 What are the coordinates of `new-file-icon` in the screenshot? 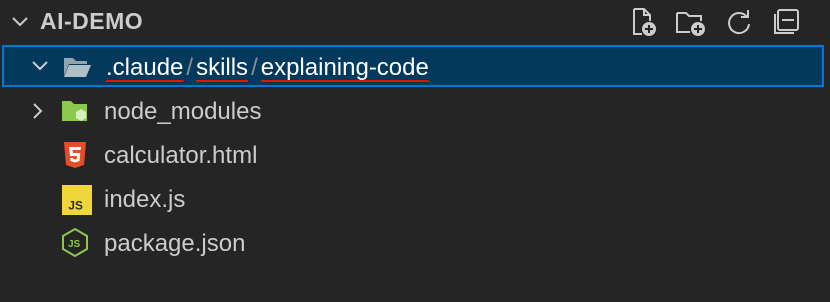 It's located at (644, 22).